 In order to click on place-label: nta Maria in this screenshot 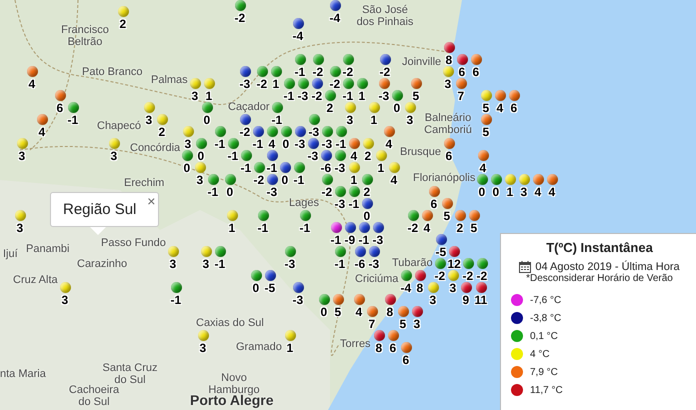, I will do `click(23, 374)`.